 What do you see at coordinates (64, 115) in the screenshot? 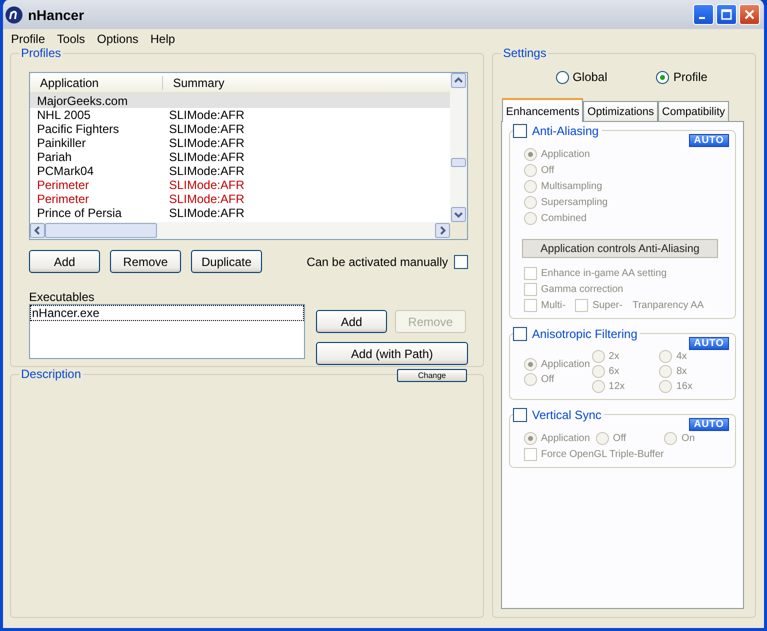
I see `table-cell-text: NHL 2005` at bounding box center [64, 115].